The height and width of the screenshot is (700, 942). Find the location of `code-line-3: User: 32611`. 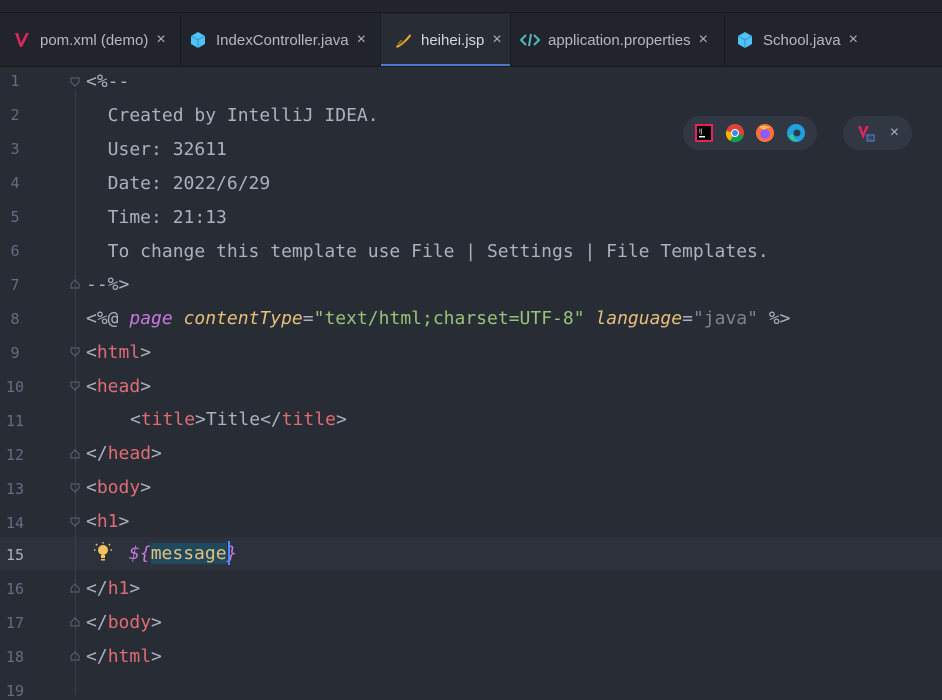

code-line-3: User: 32611 is located at coordinates (156, 150).